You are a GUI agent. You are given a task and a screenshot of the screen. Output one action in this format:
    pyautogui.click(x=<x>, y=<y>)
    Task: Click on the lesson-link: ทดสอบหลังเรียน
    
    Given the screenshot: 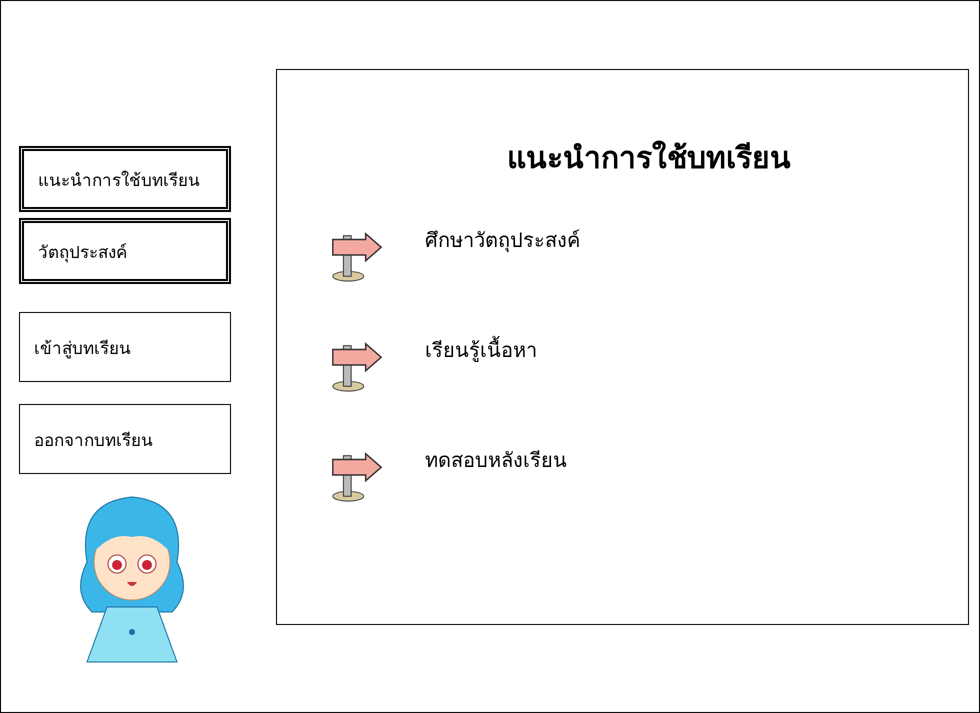 What is the action you would take?
    pyautogui.click(x=496, y=460)
    